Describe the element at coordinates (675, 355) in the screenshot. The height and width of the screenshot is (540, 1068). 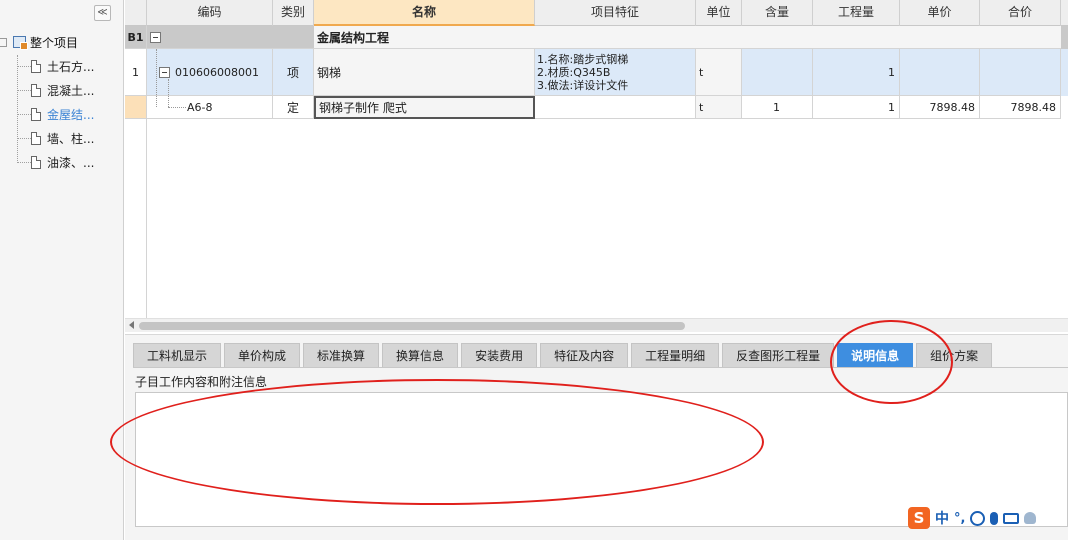
I see `tab-quantity-details: 工程量明细` at that location.